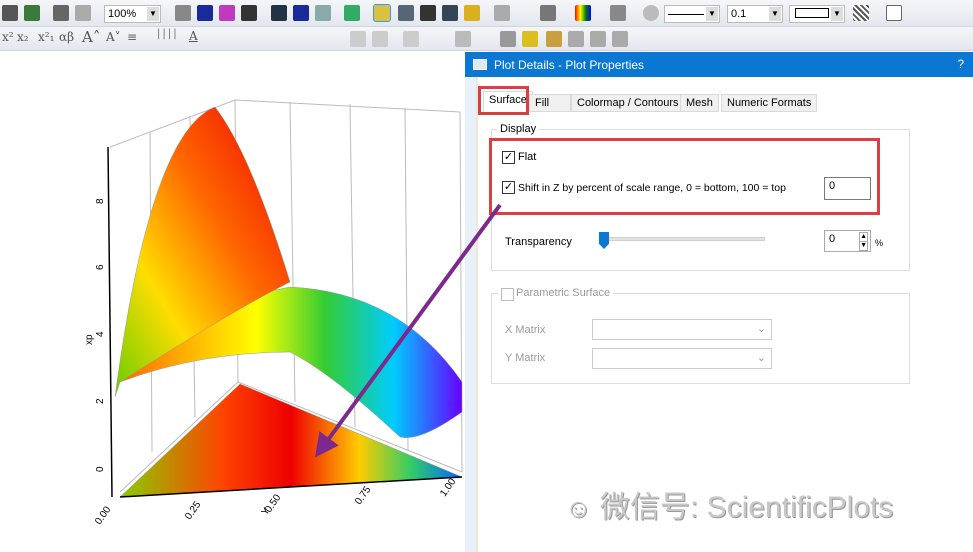 The image size is (973, 552). Describe the element at coordinates (746, 507) in the screenshot. I see `watermark-text: 微信号: ScientificPlots` at that location.